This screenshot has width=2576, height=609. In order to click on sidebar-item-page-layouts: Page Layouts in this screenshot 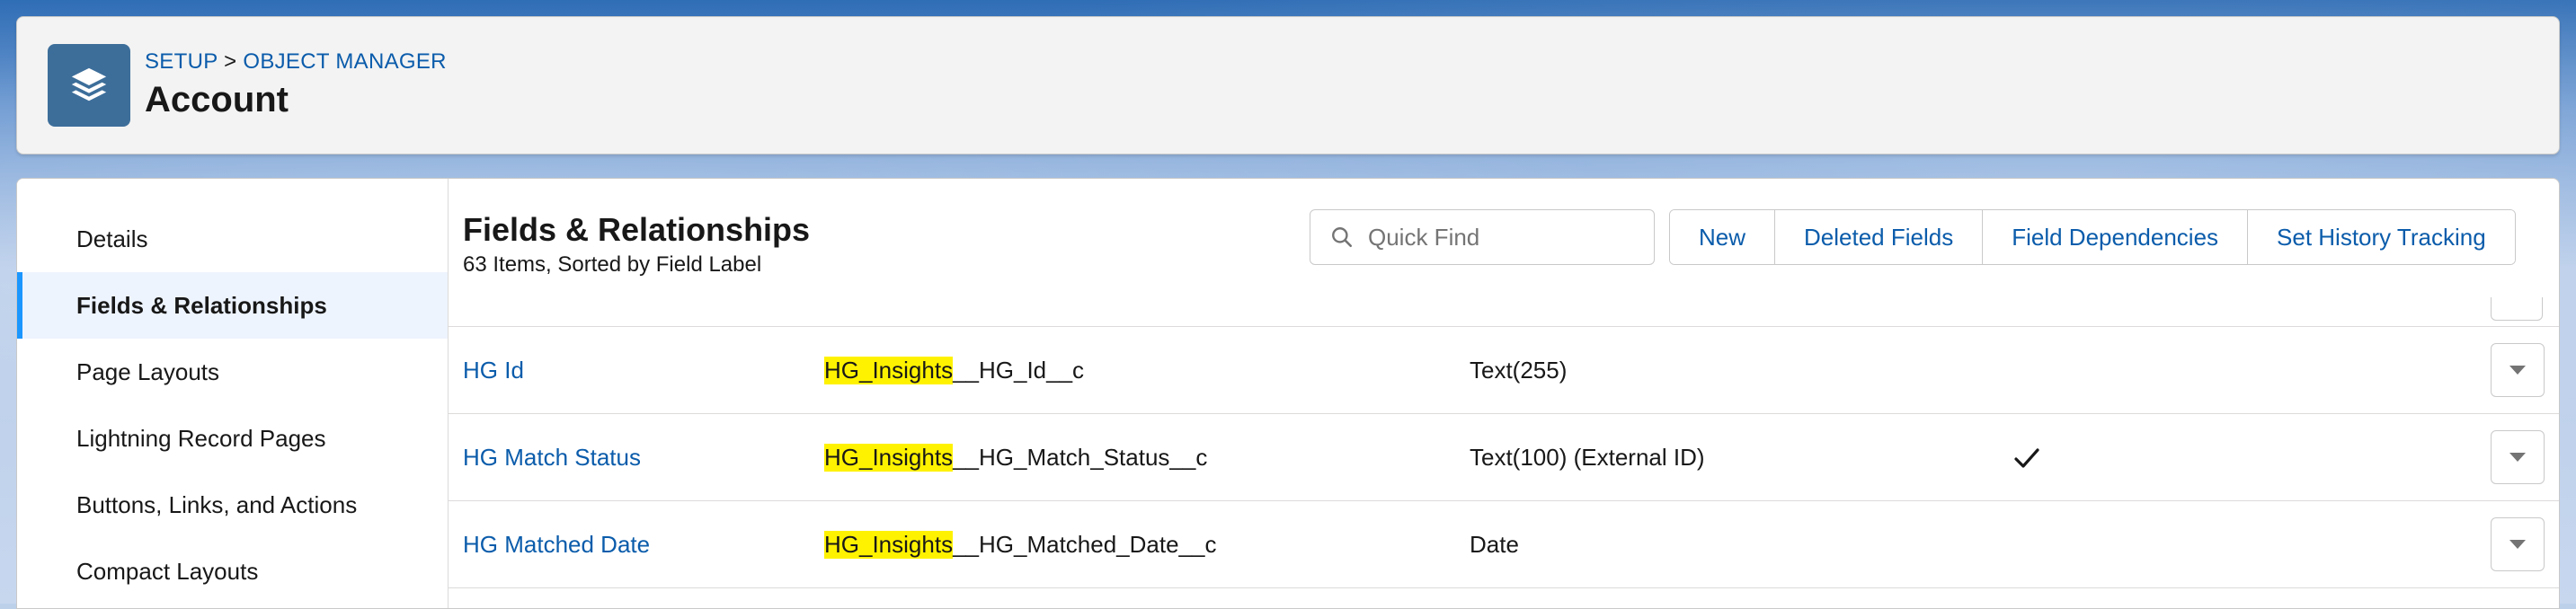, I will do `click(232, 372)`.